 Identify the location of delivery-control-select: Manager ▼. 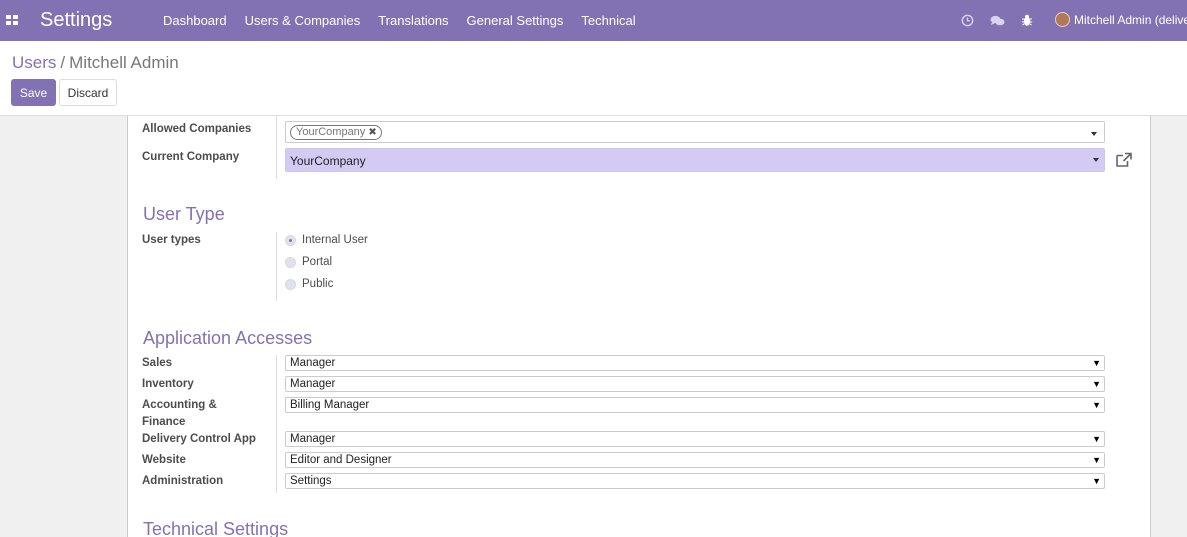
(695, 439).